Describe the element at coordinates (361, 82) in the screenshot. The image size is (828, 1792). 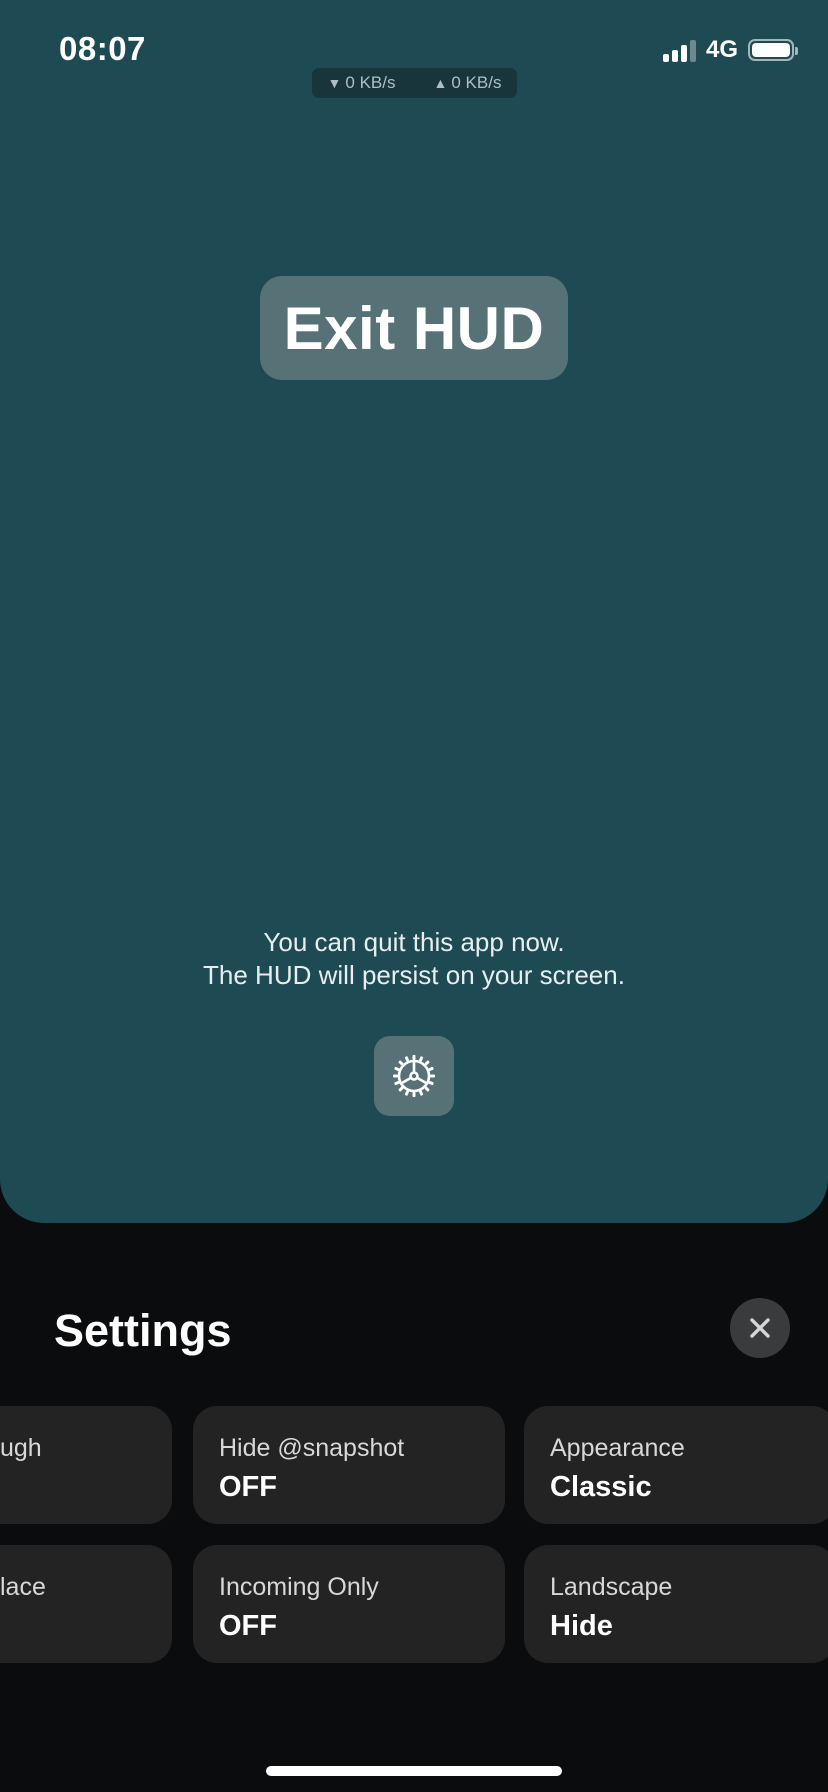
I see `download-speed: ▼ 0 KB/s` at that location.